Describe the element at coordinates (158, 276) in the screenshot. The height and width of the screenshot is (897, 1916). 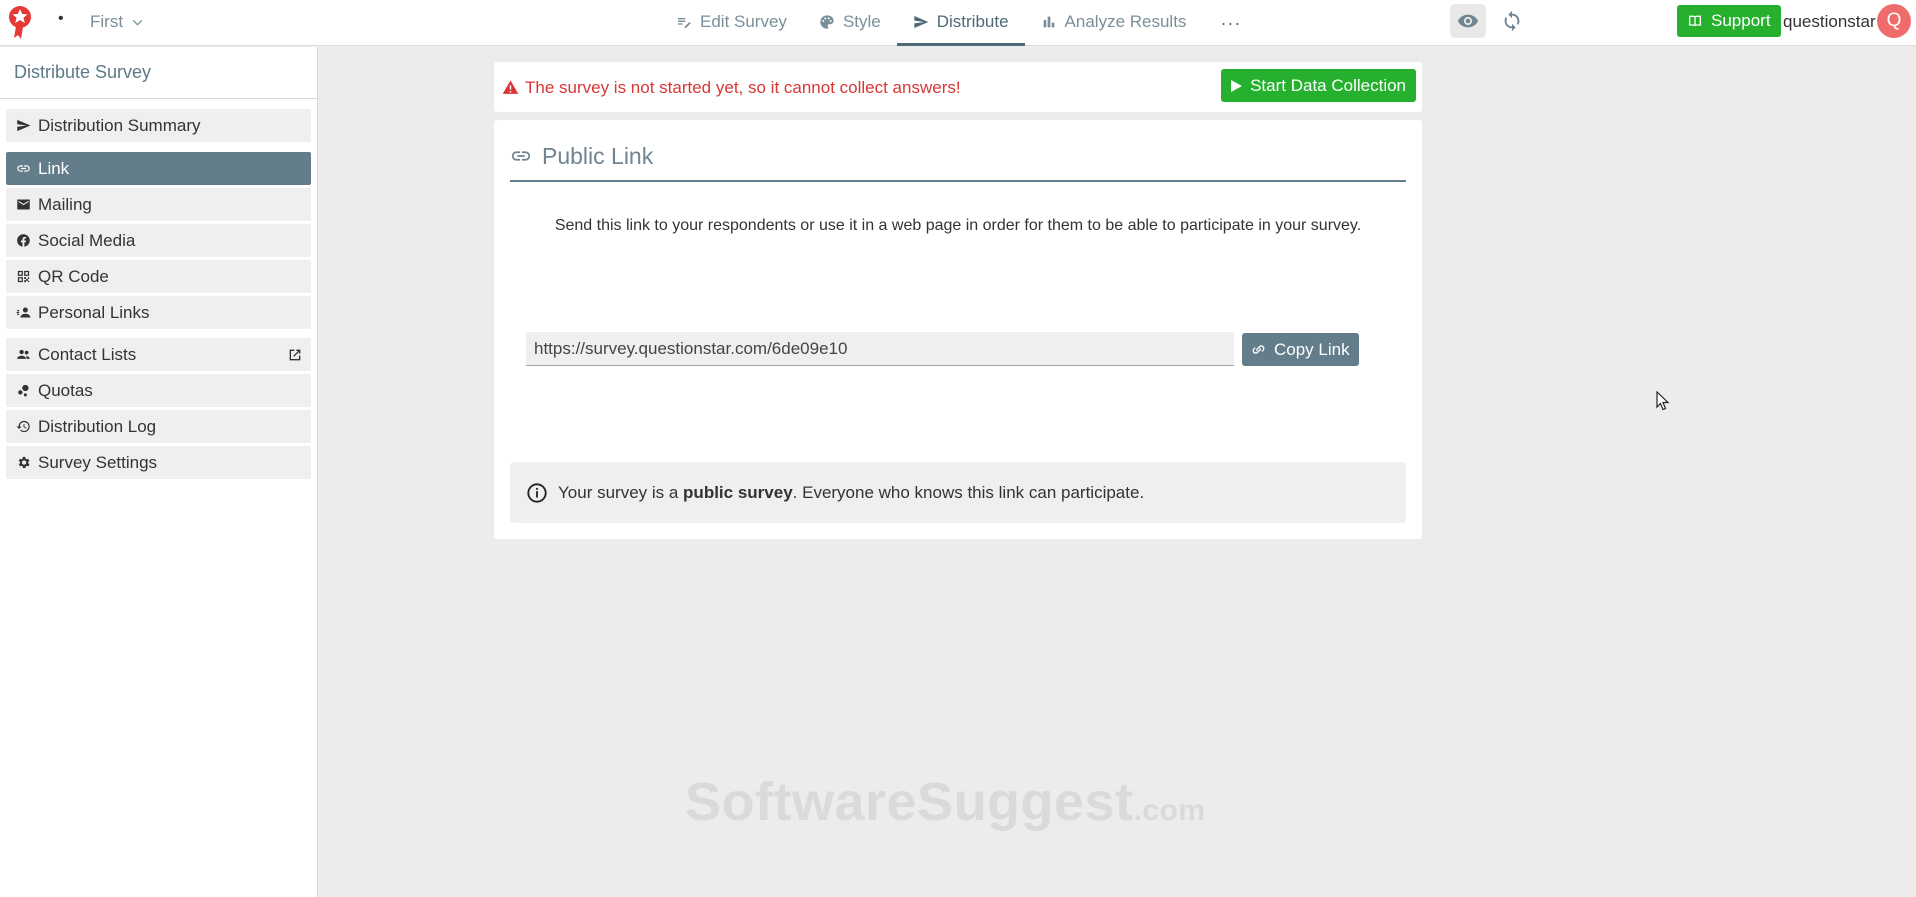
I see `sidebar-item-qr-code: QR Code` at that location.